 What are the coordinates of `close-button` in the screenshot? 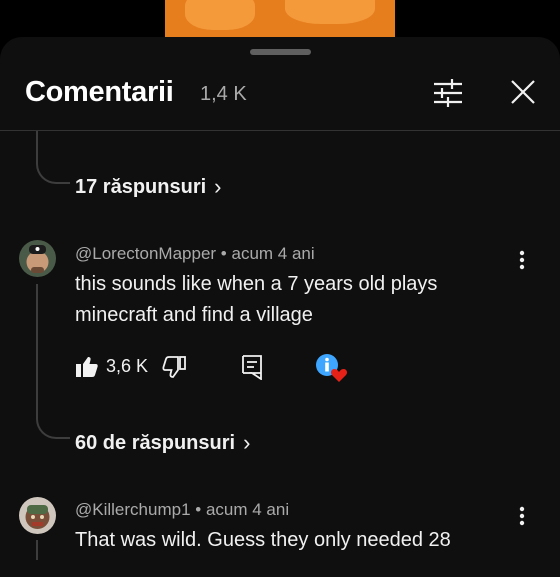 It's located at (523, 93).